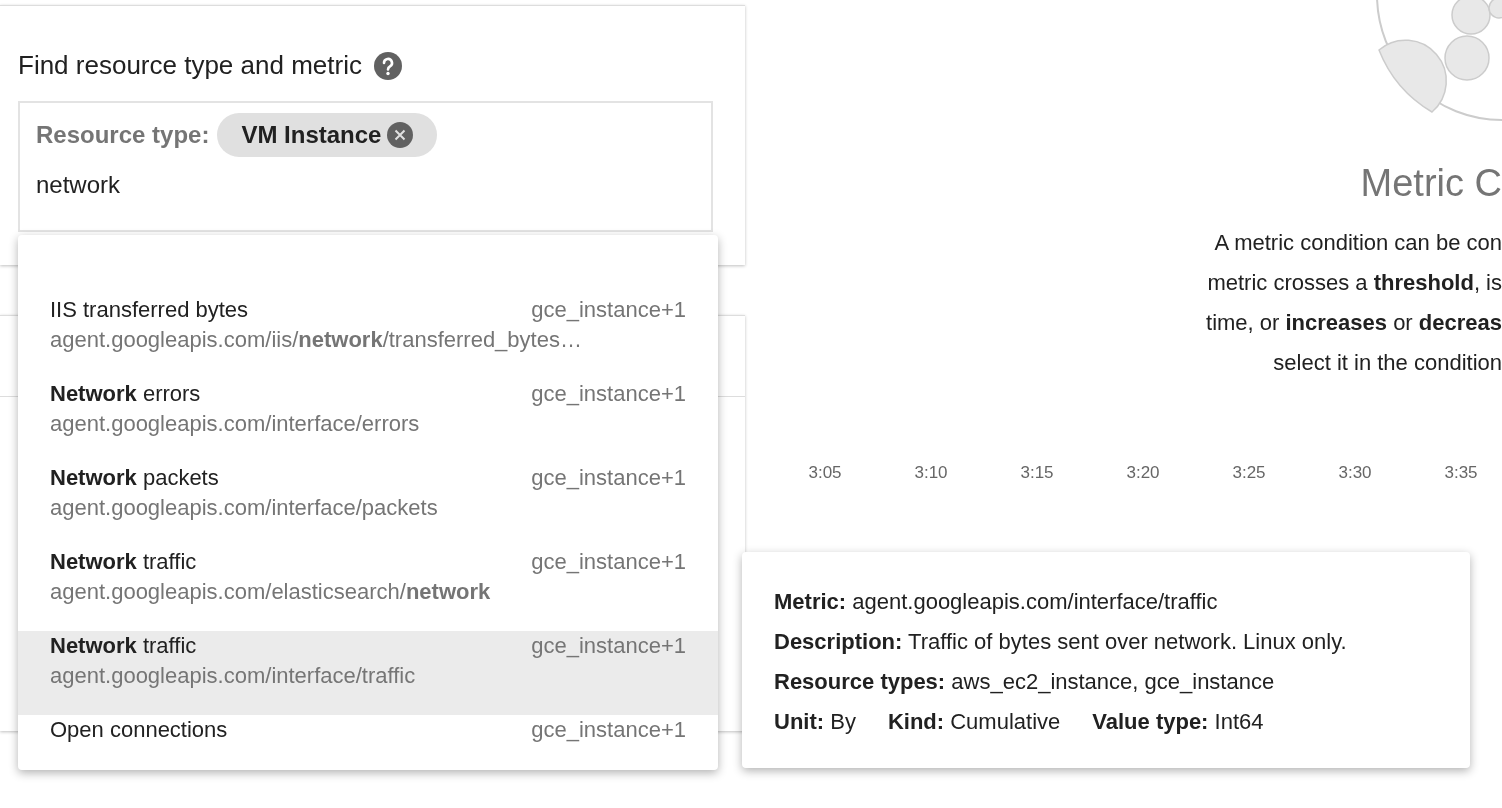  Describe the element at coordinates (1060, 642) in the screenshot. I see `tooltip-text: Description: Traffic of bytes sent over network. Linux only.` at that location.